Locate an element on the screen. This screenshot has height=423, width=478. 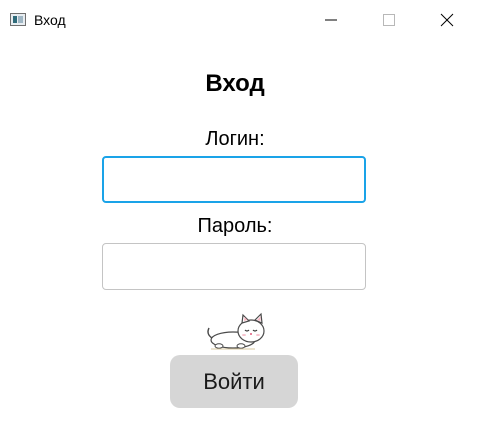
minimize-button is located at coordinates (331, 20).